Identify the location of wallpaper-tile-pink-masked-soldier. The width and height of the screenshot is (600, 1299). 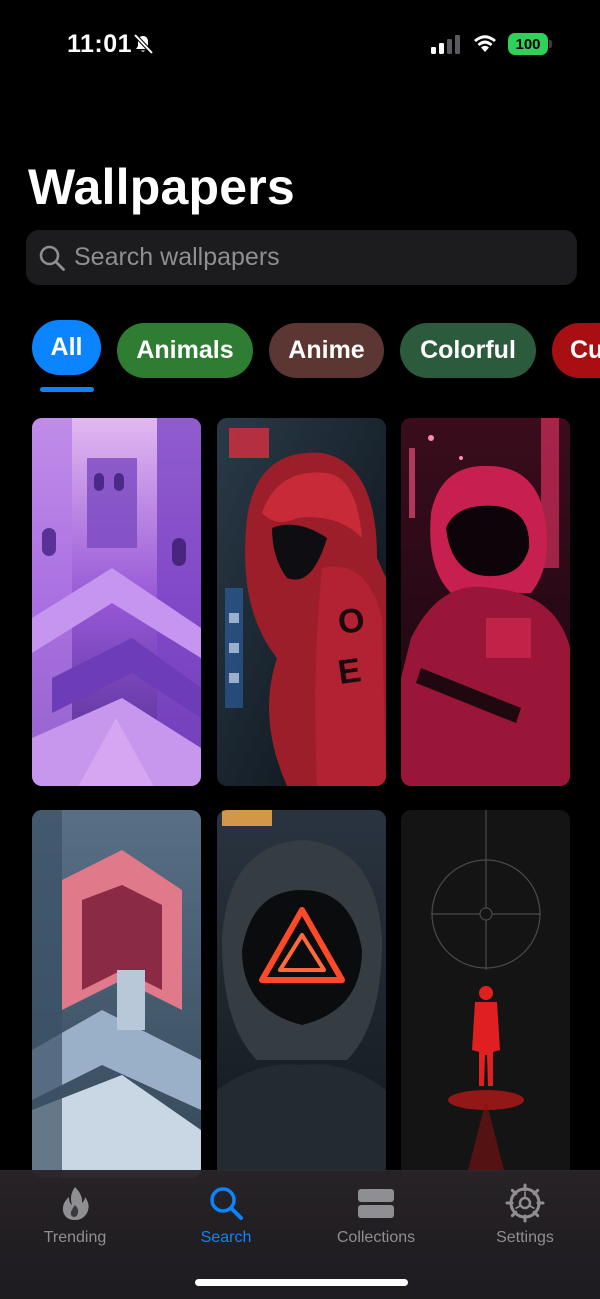
(485, 602).